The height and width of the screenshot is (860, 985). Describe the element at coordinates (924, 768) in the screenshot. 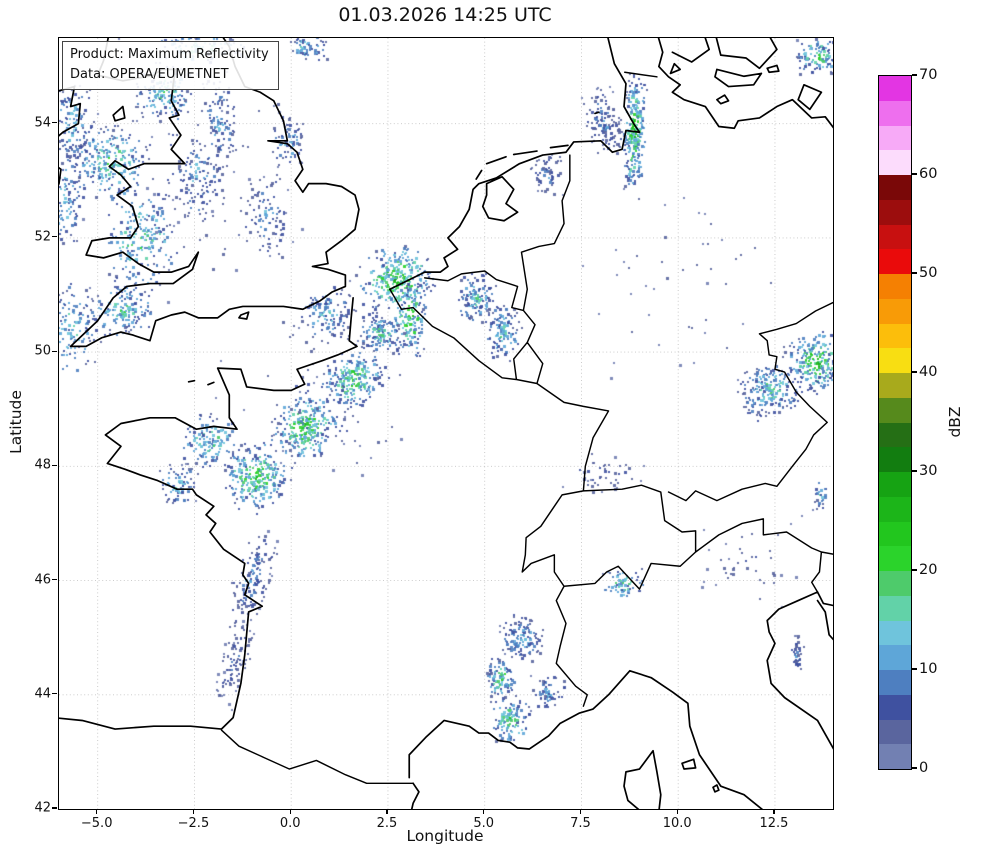

I see `colorbar-tick-label: 0` at that location.